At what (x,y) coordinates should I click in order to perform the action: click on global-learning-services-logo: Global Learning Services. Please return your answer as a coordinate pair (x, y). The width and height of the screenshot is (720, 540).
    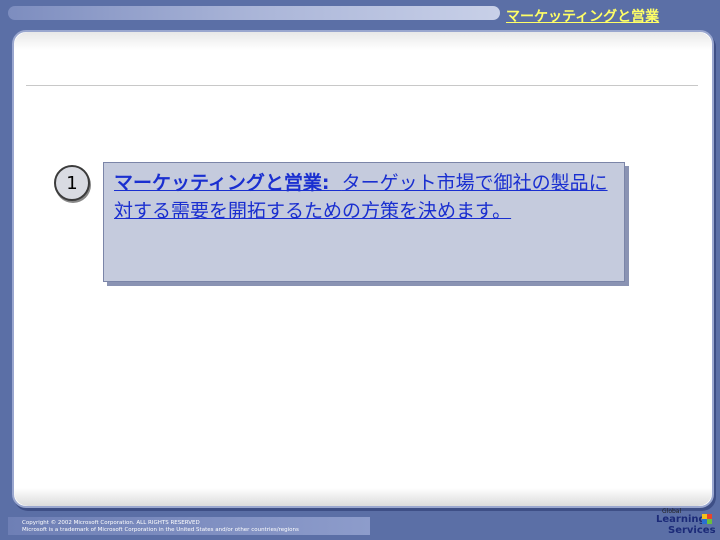
    Looking at the image, I should click on (683, 523).